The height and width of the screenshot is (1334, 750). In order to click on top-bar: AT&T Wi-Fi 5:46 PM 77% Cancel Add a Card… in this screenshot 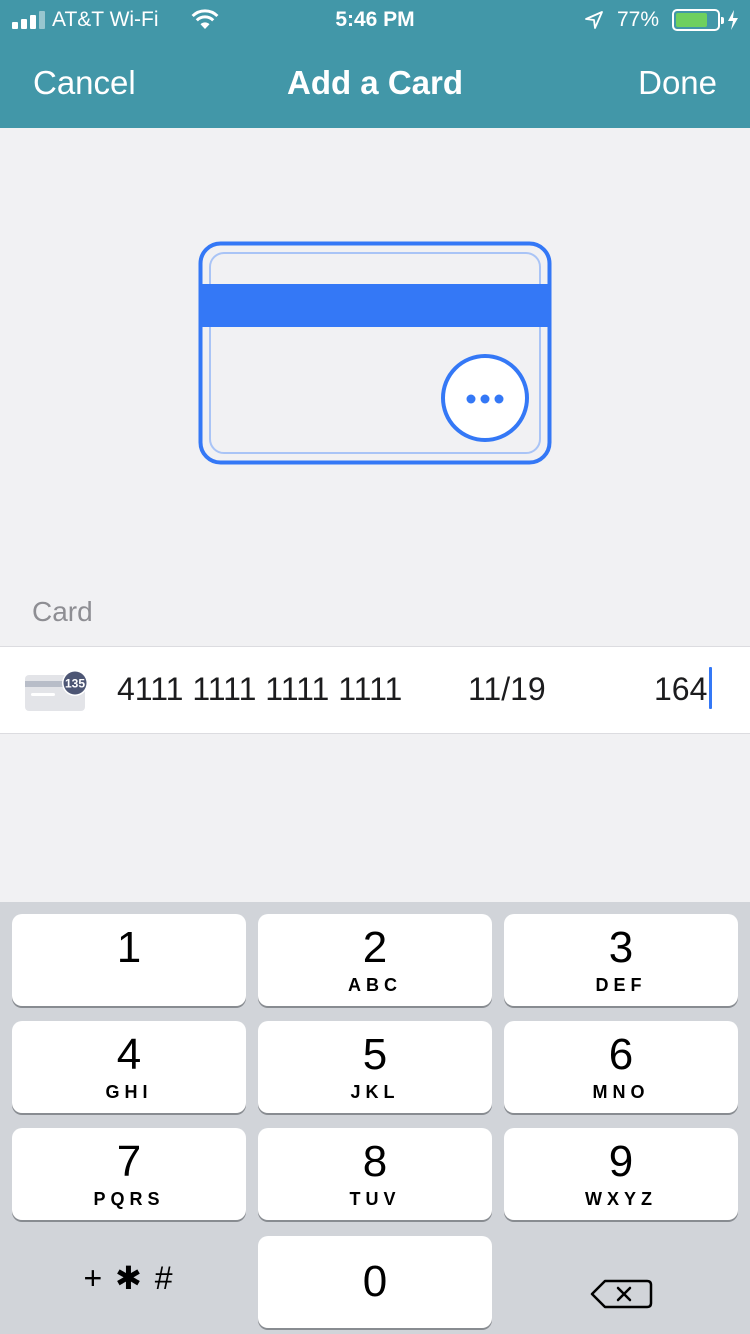, I will do `click(375, 64)`.